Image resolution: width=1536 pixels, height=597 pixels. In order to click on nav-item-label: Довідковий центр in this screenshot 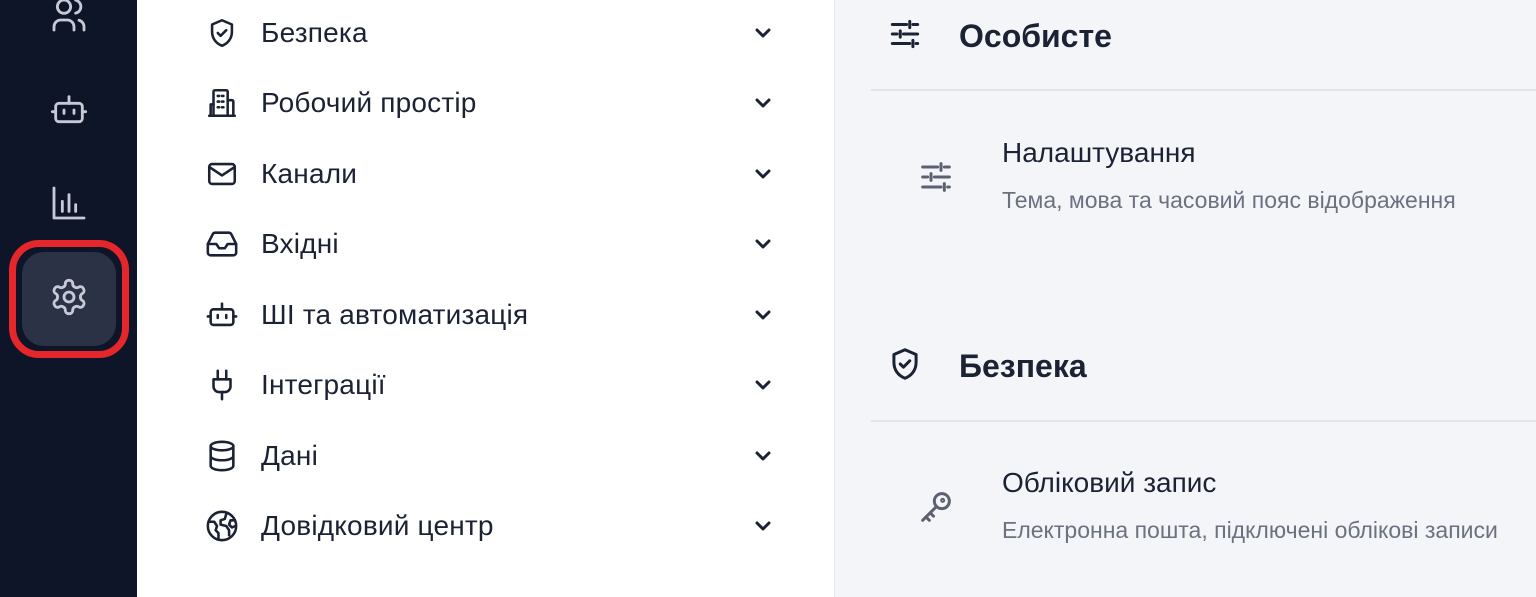, I will do `click(377, 525)`.